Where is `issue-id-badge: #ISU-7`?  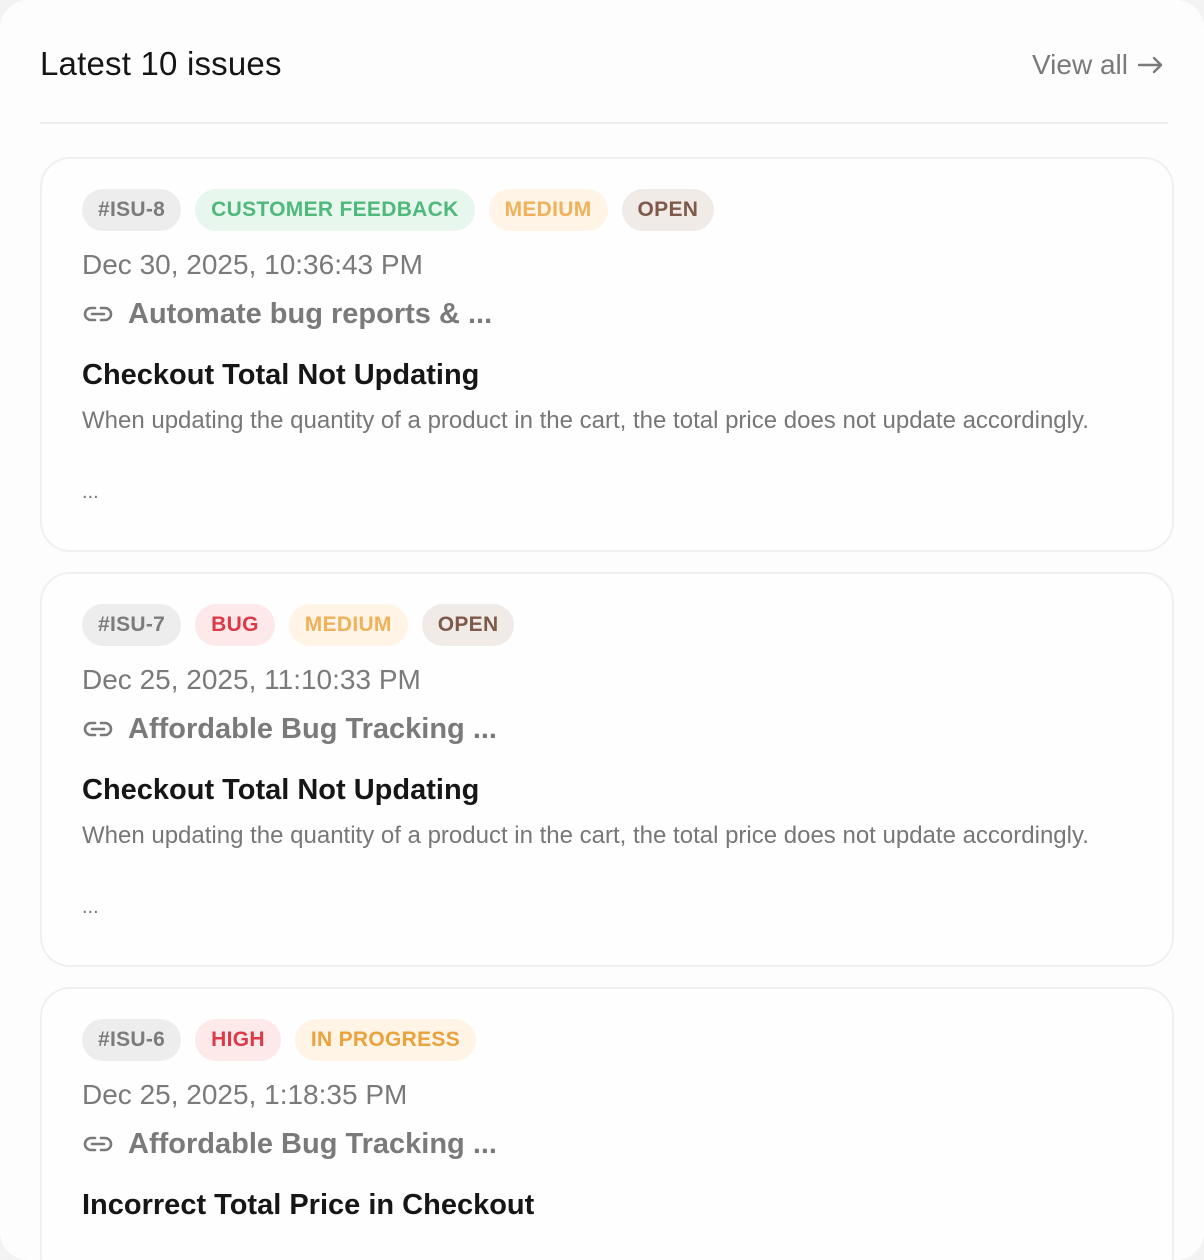
issue-id-badge: #ISU-7 is located at coordinates (132, 625).